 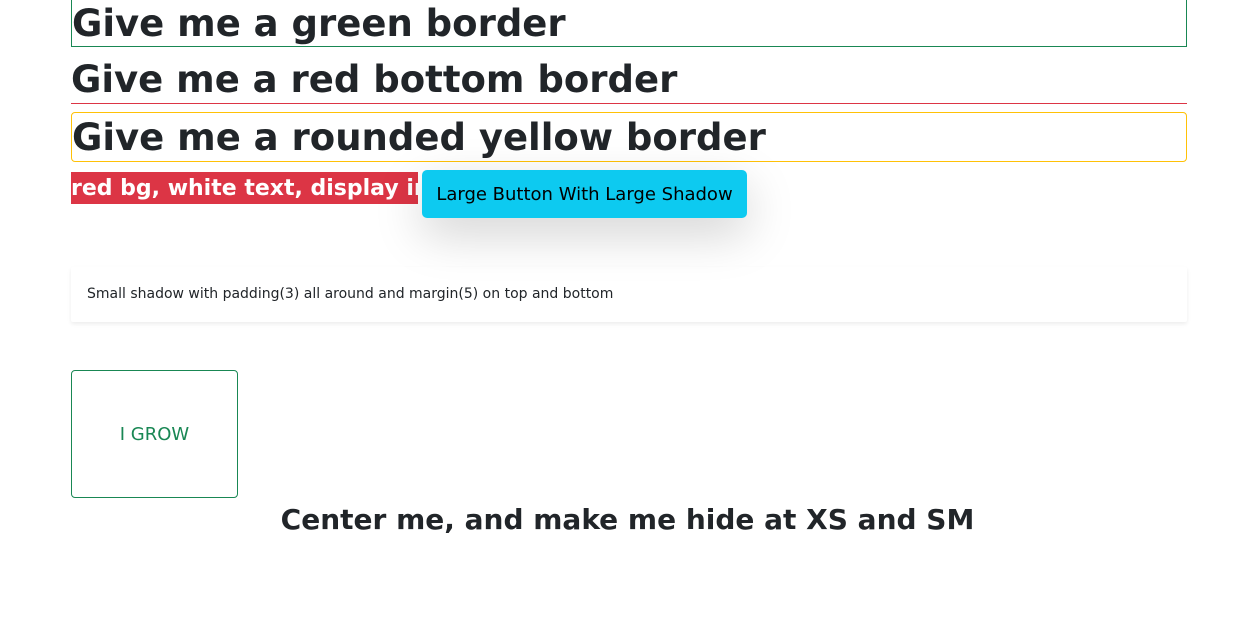 I want to click on green-border-heading: Give me a green border, so click(x=629, y=23).